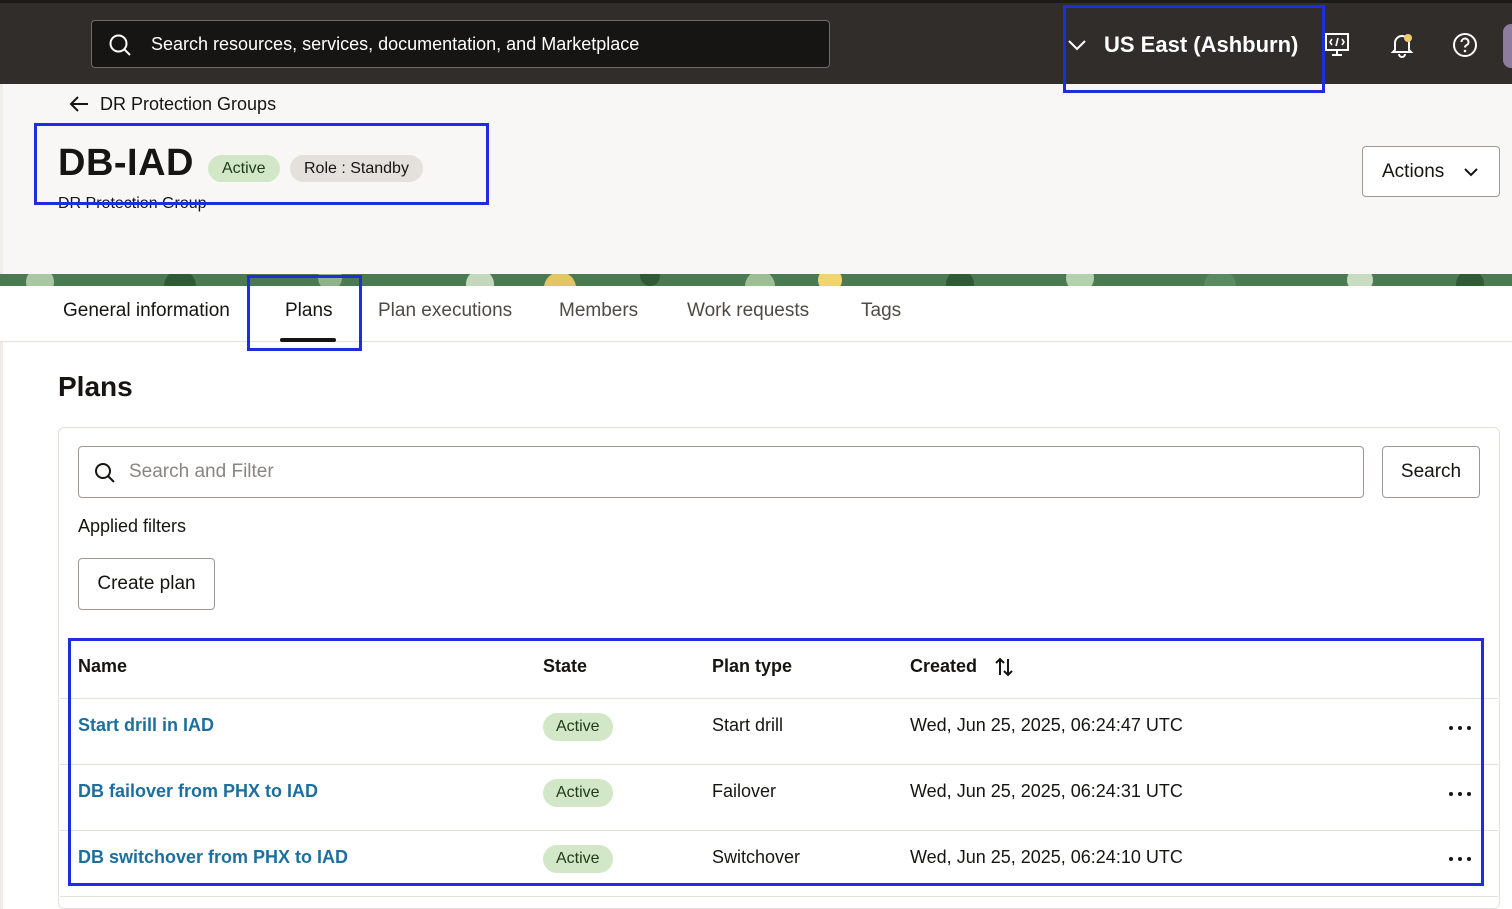  What do you see at coordinates (756, 280) in the screenshot?
I see `decorative-banner` at bounding box center [756, 280].